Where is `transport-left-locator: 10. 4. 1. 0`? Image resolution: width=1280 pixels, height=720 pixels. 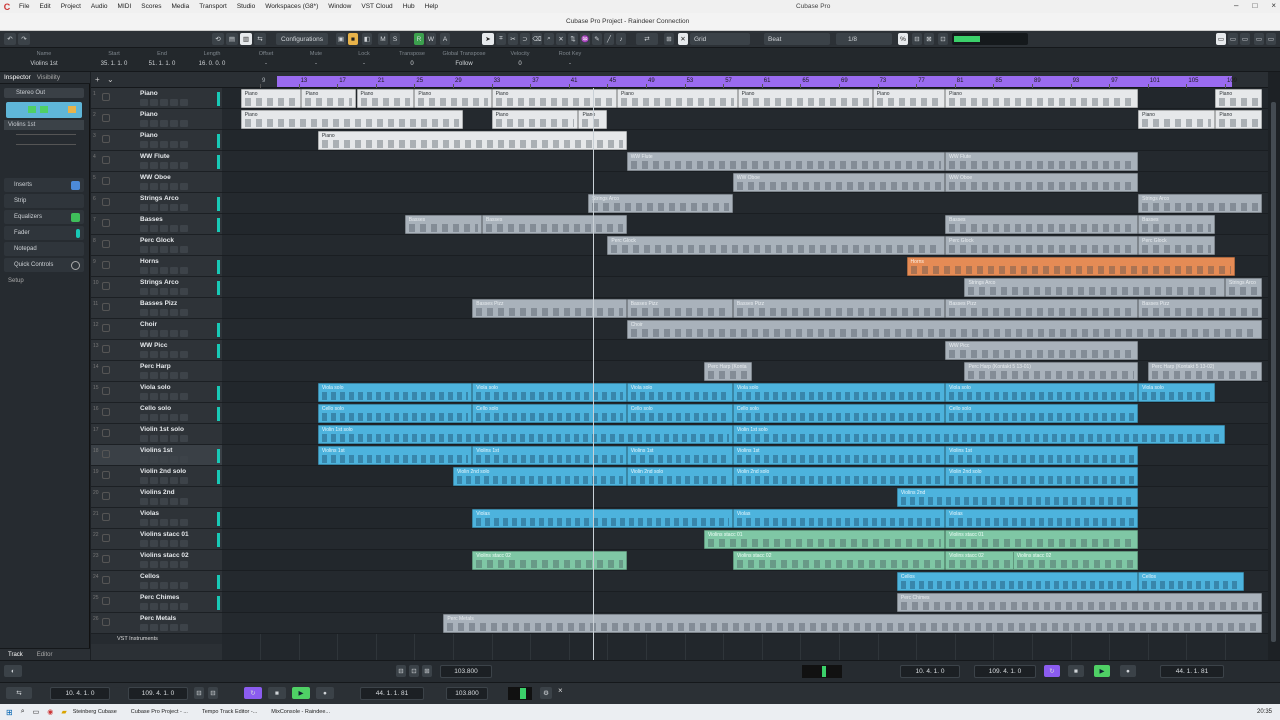
transport-left-locator: 10. 4. 1. 0 is located at coordinates (80, 693).